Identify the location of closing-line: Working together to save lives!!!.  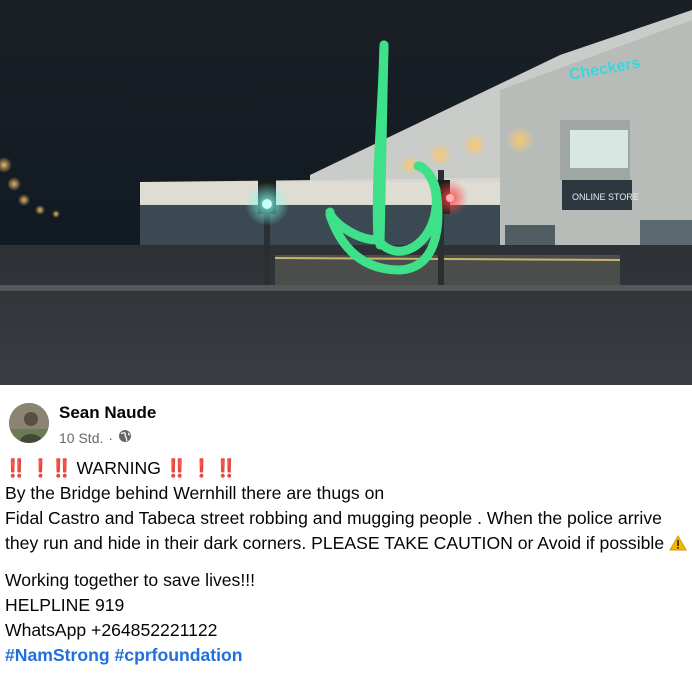
(130, 580).